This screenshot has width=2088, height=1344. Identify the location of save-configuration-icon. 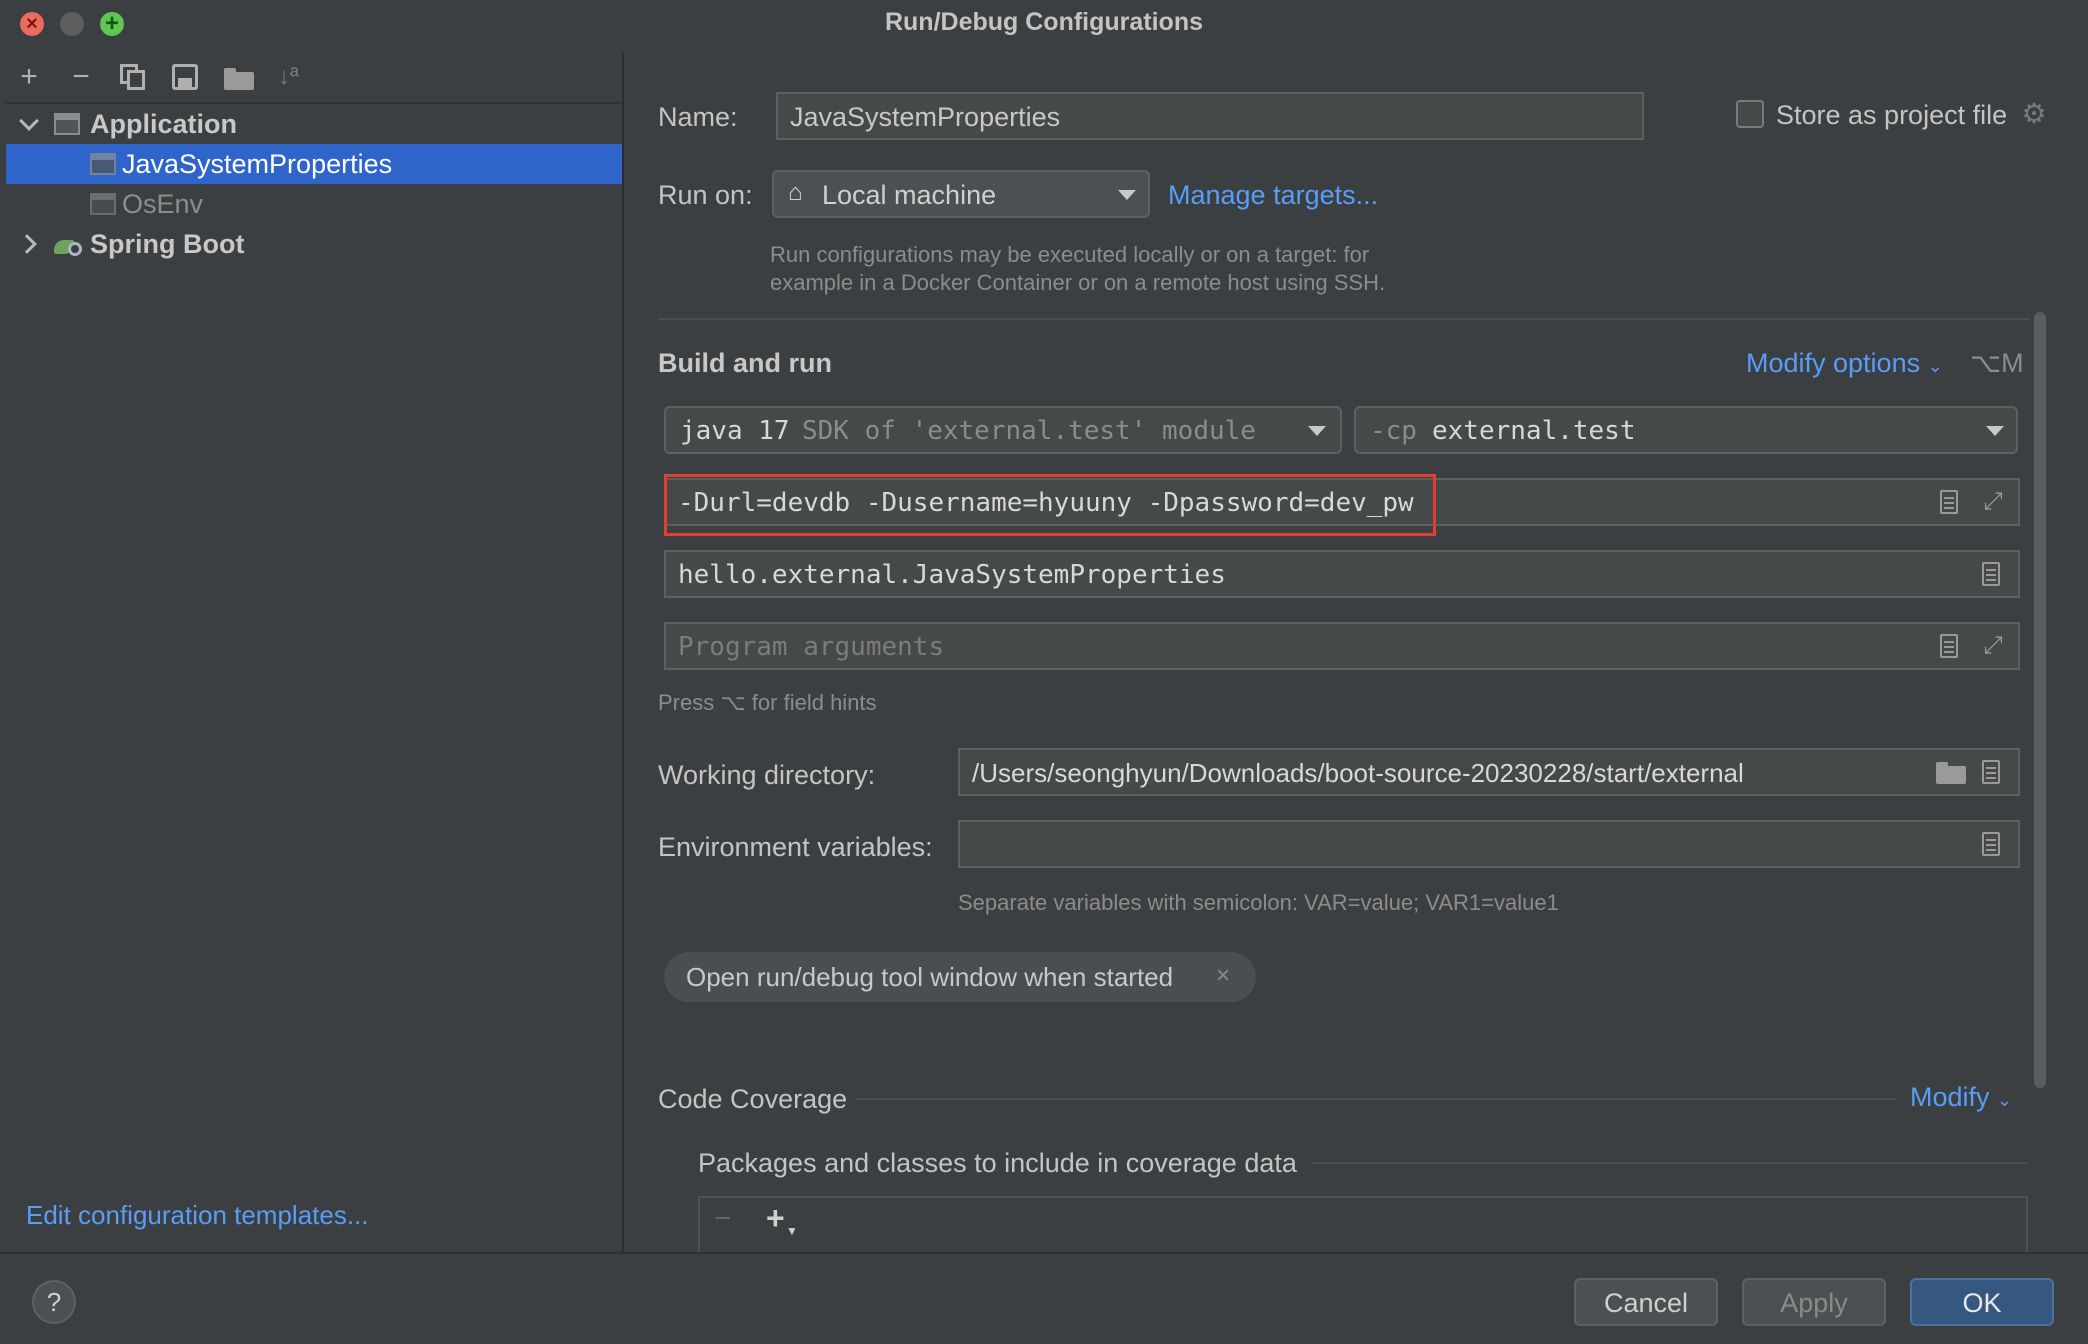
(185, 77).